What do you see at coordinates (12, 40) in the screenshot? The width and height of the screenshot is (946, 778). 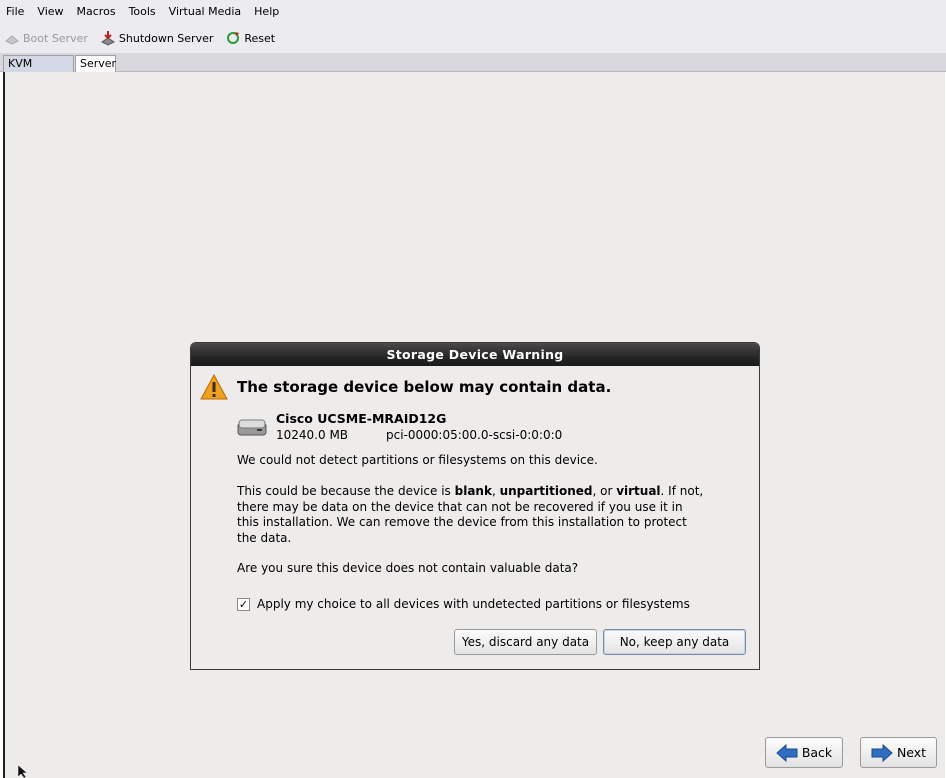 I see `power-icon` at bounding box center [12, 40].